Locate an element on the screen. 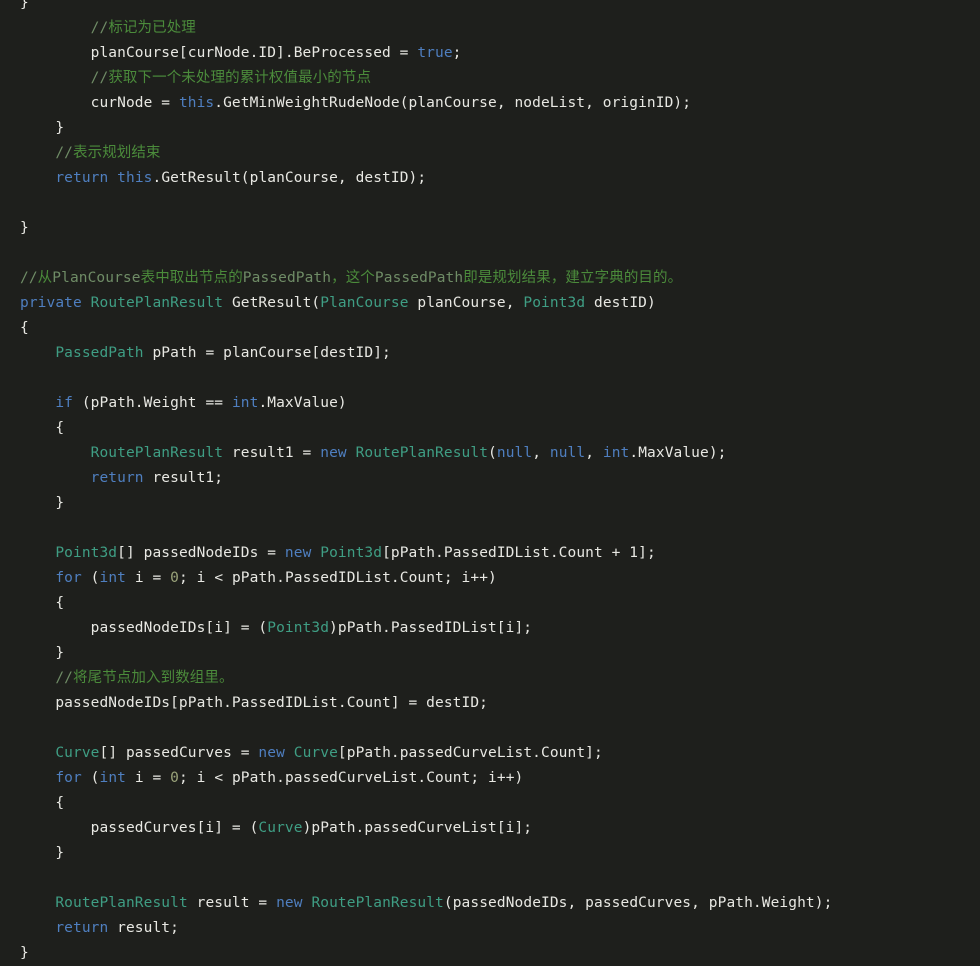 The width and height of the screenshot is (980, 966). code-line: //将尾节点加入到数组里。 is located at coordinates (500, 678).